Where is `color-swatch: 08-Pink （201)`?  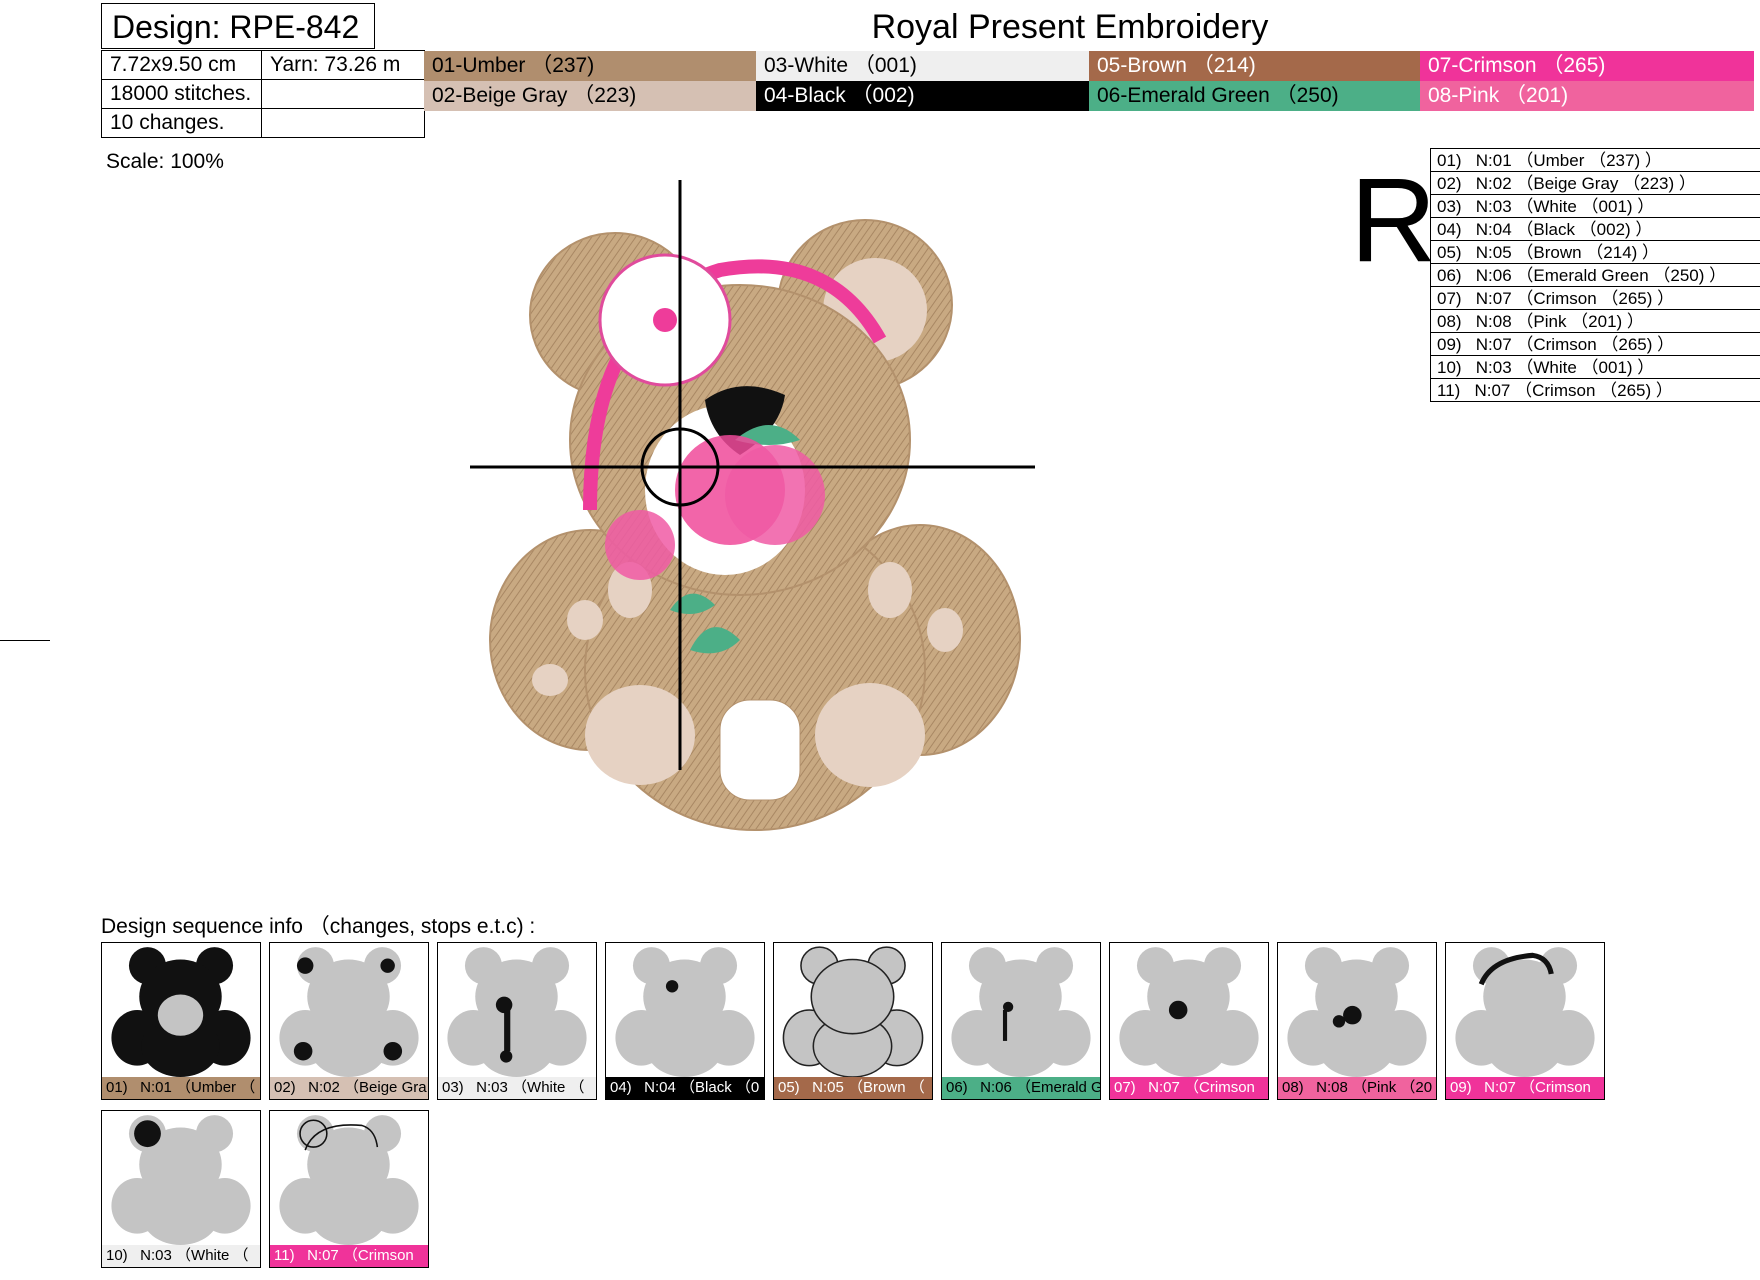
color-swatch: 08-Pink （201) is located at coordinates (1587, 96).